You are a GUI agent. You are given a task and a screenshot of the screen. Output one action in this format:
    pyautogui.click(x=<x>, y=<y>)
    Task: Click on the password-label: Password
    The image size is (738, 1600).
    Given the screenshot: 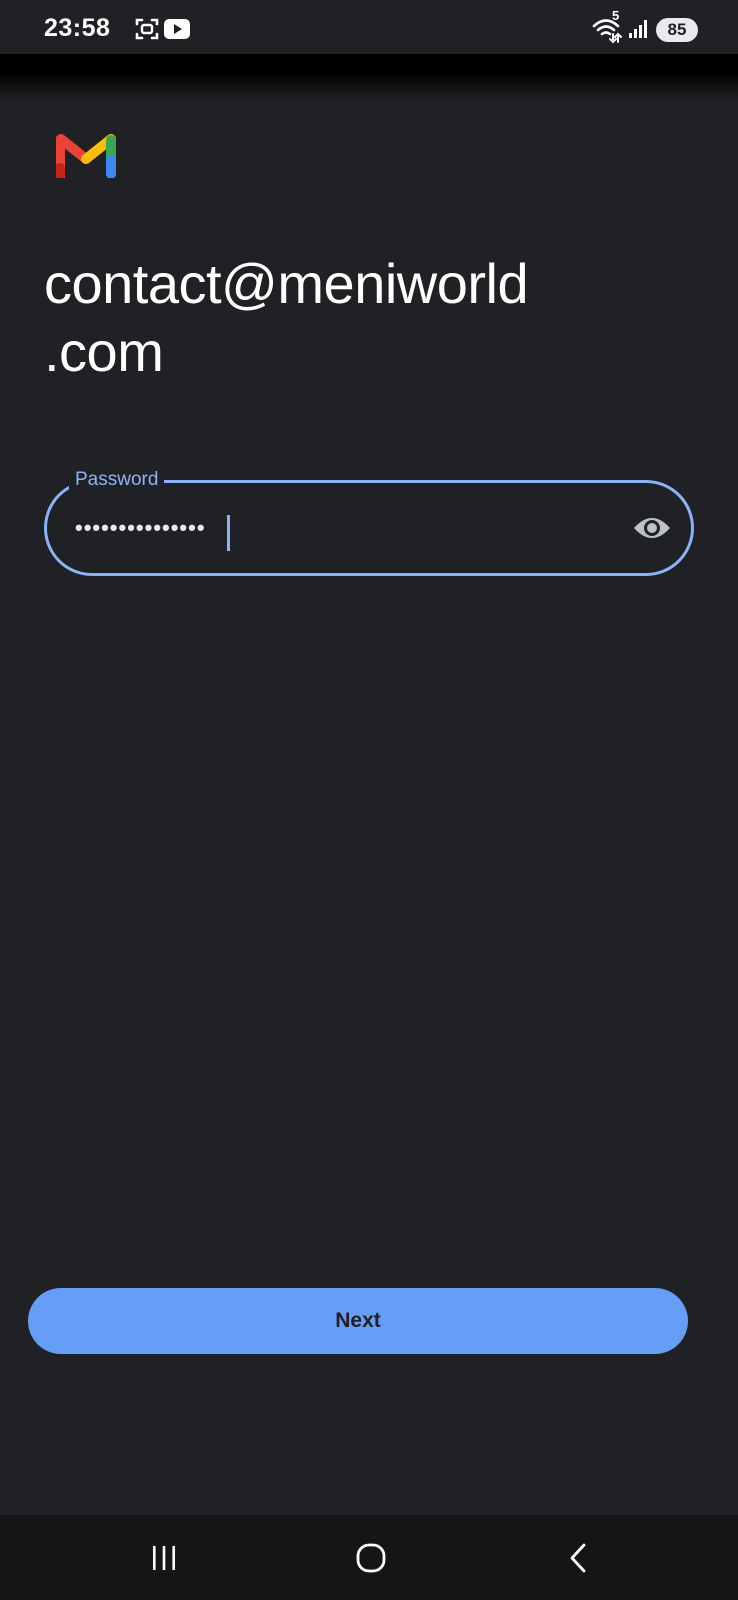 What is the action you would take?
    pyautogui.click(x=117, y=480)
    